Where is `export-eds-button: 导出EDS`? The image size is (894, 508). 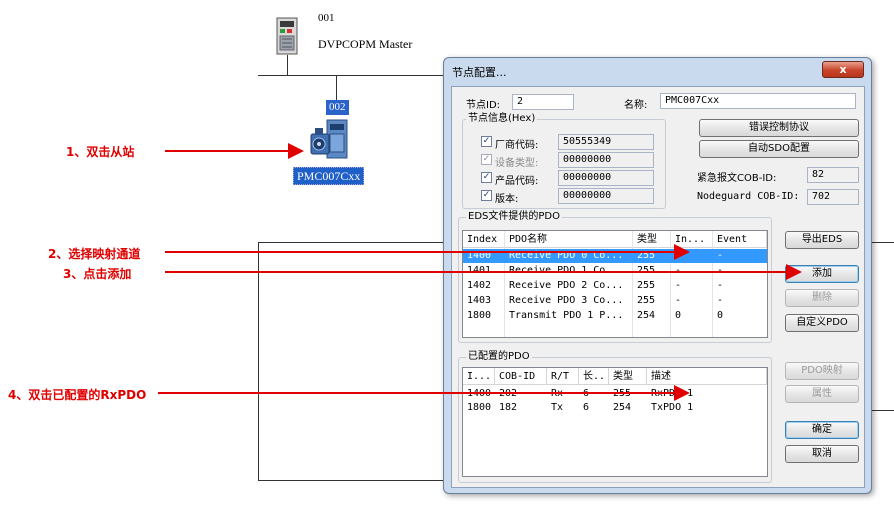 export-eds-button: 导出EDS is located at coordinates (822, 240).